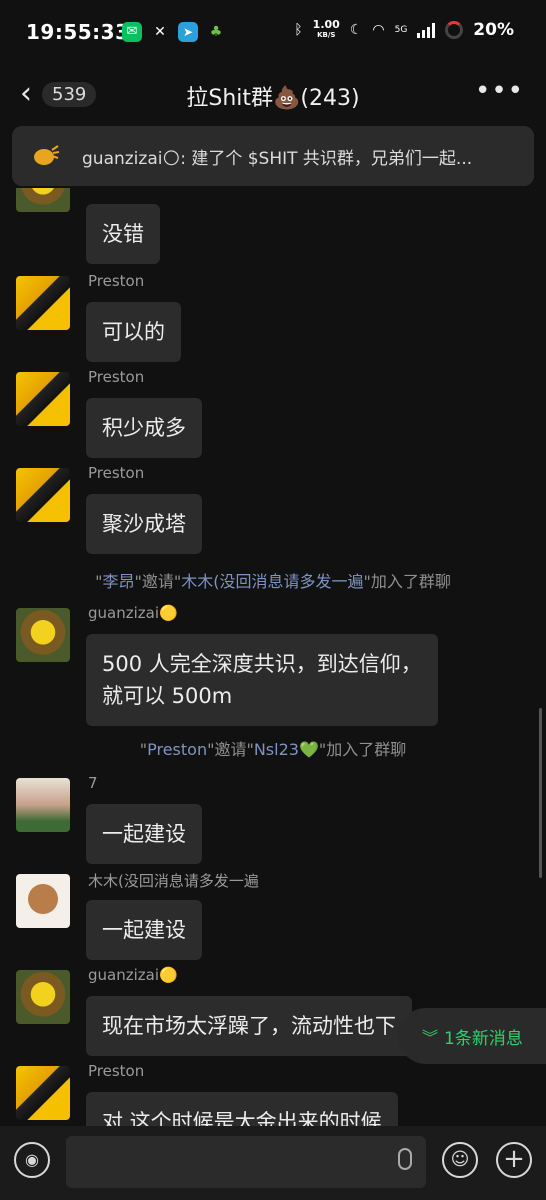 The width and height of the screenshot is (546, 1200). Describe the element at coordinates (173, 881) in the screenshot. I see `sender-name: 木木(没回消息请多发一遍` at that location.